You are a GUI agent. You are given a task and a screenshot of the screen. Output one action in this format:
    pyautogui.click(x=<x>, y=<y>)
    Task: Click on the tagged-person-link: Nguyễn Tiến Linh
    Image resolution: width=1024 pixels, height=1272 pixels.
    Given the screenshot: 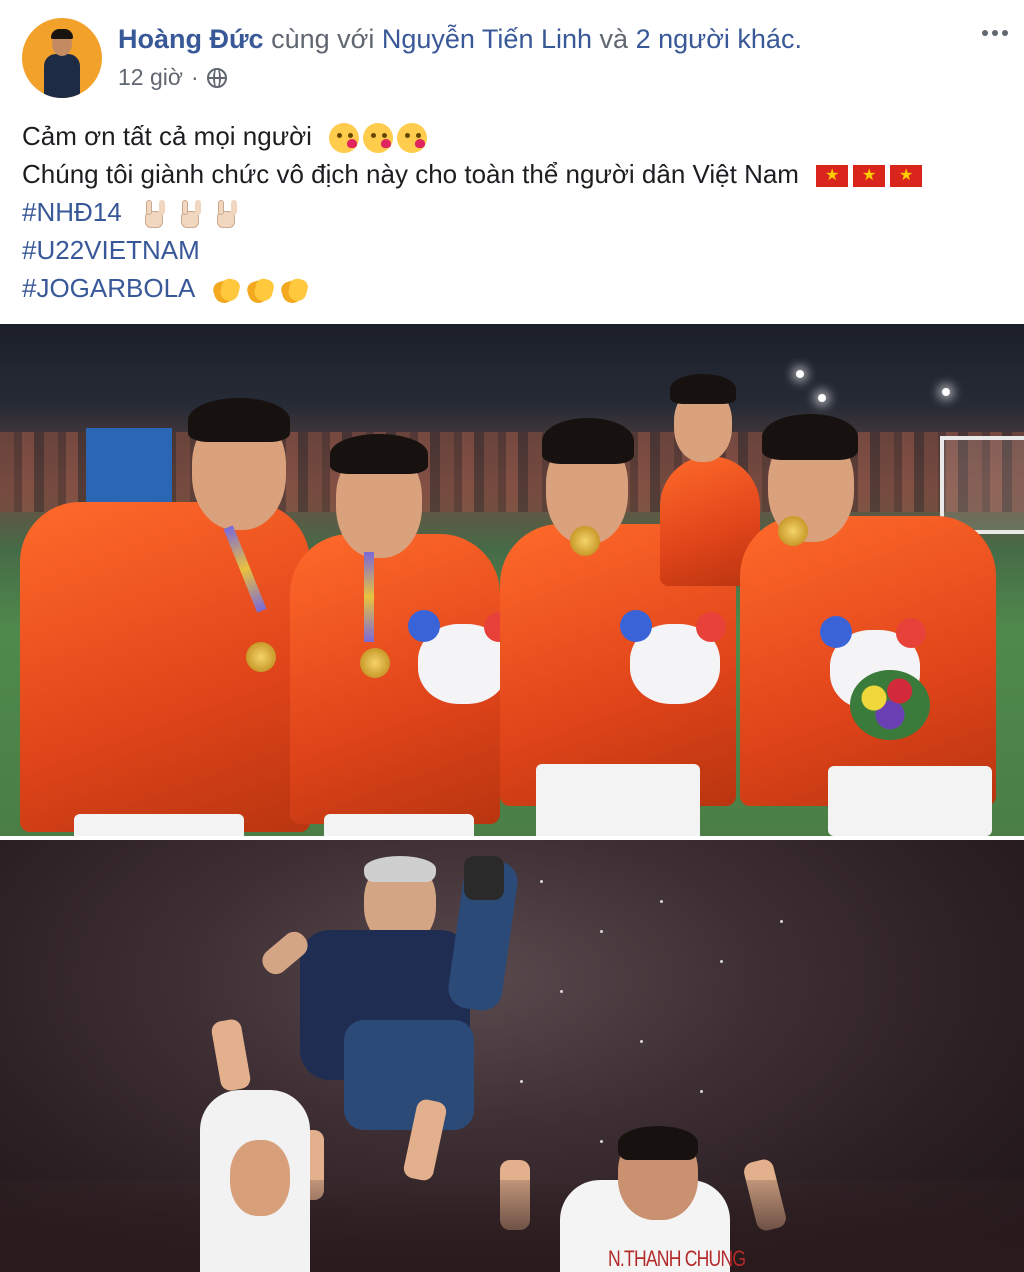 What is the action you would take?
    pyautogui.click(x=487, y=39)
    